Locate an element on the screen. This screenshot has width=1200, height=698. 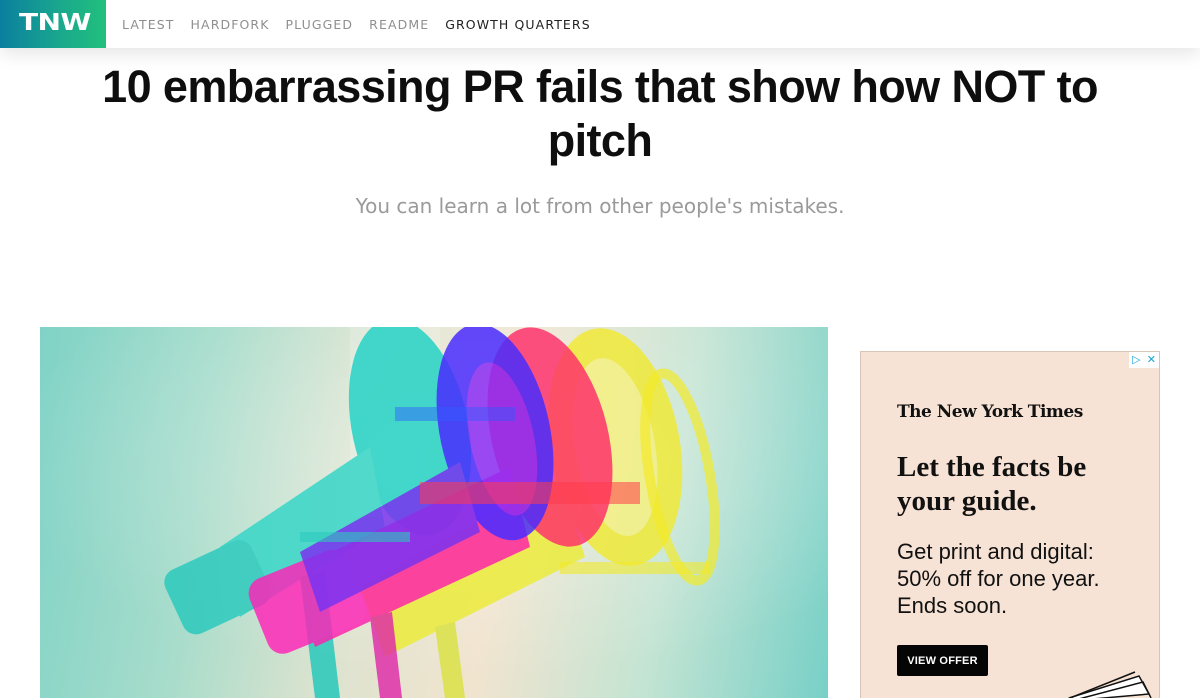
nav-item-growth-quarters: GROWTH QUARTERS is located at coordinates (518, 24).